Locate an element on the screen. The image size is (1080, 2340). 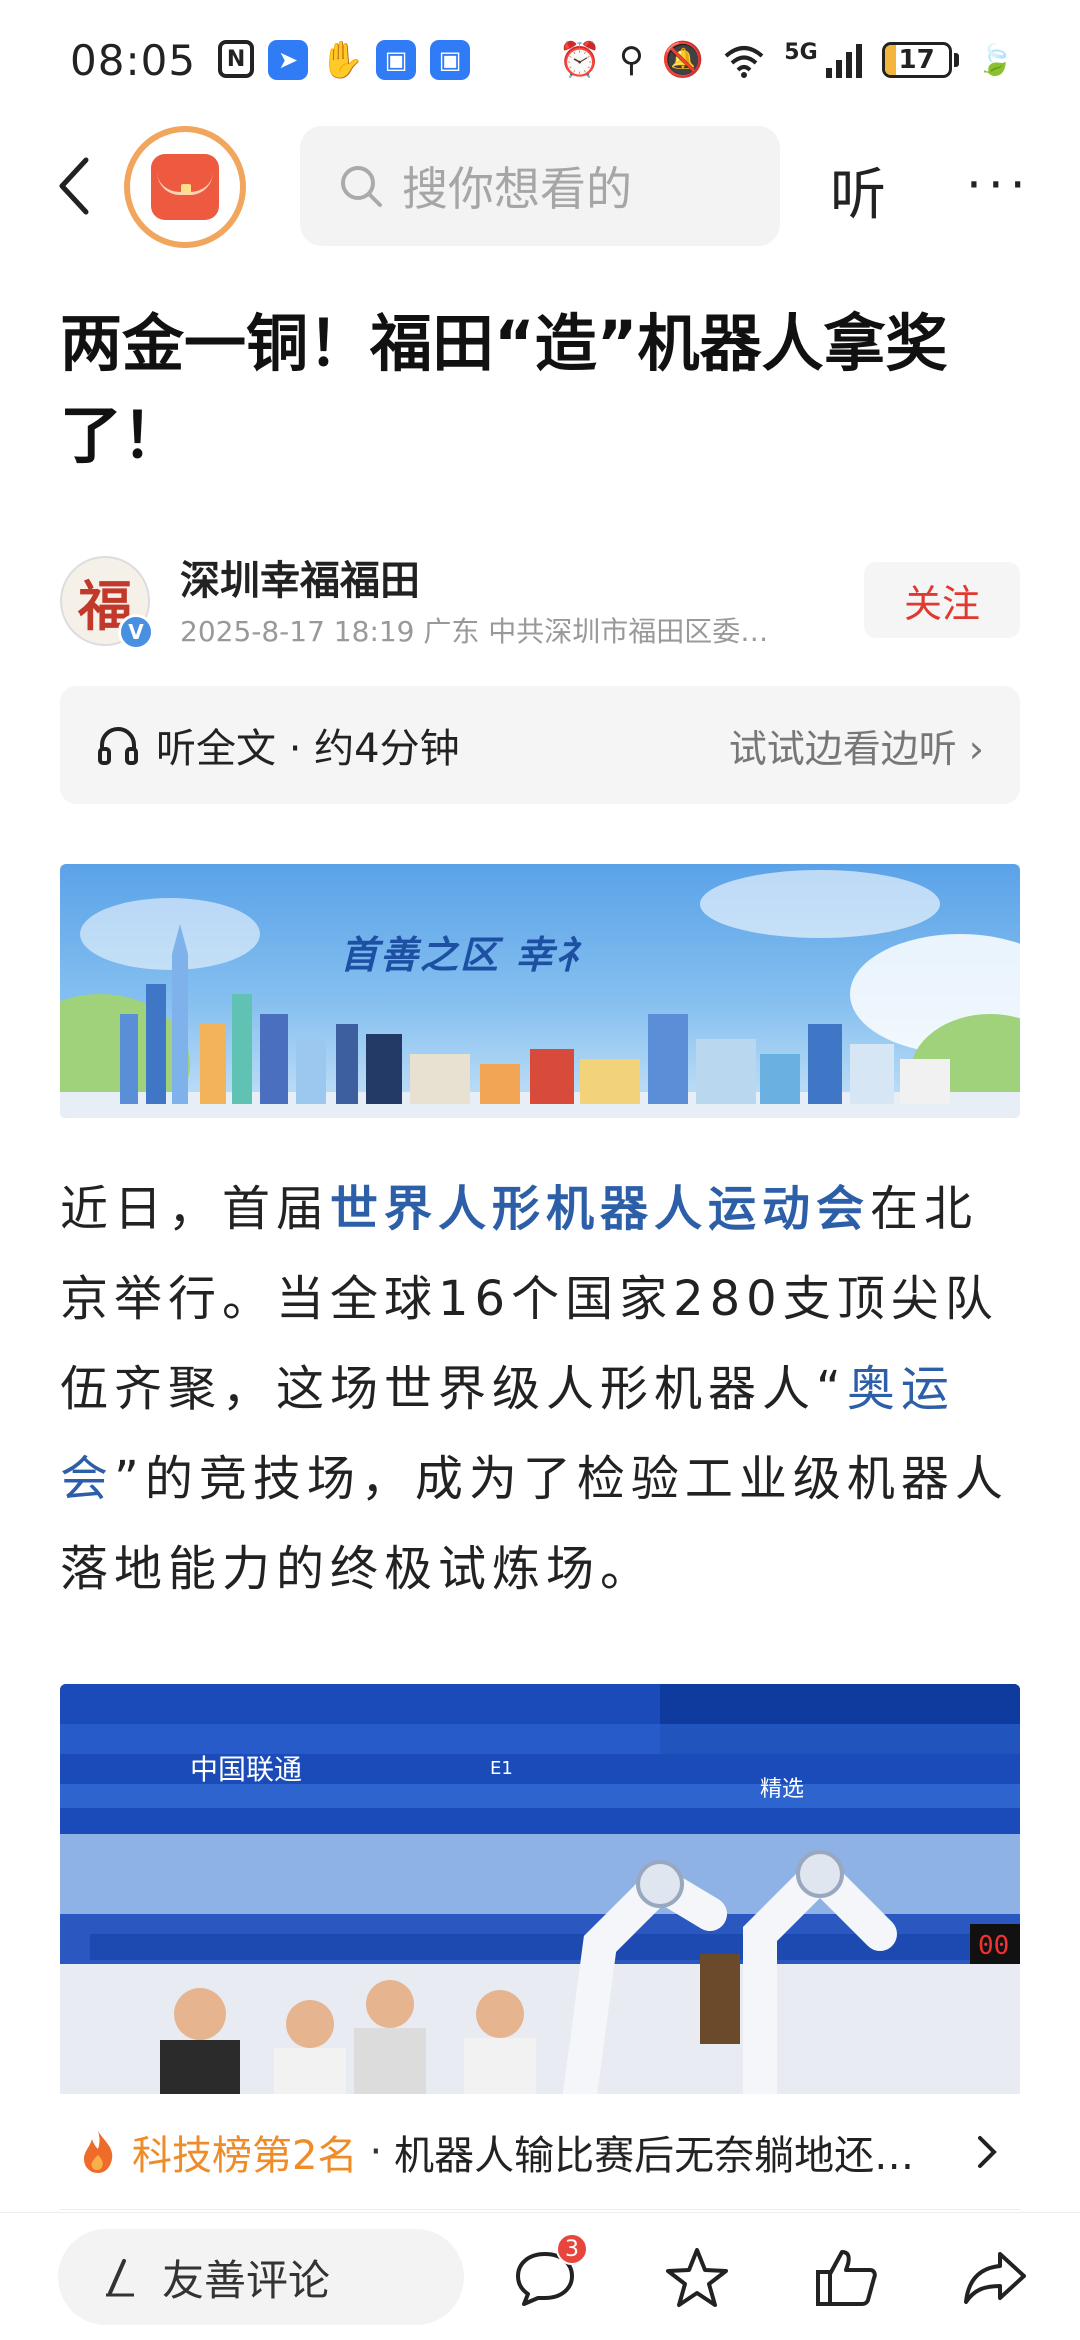
red-envelope-icon is located at coordinates (185, 187).